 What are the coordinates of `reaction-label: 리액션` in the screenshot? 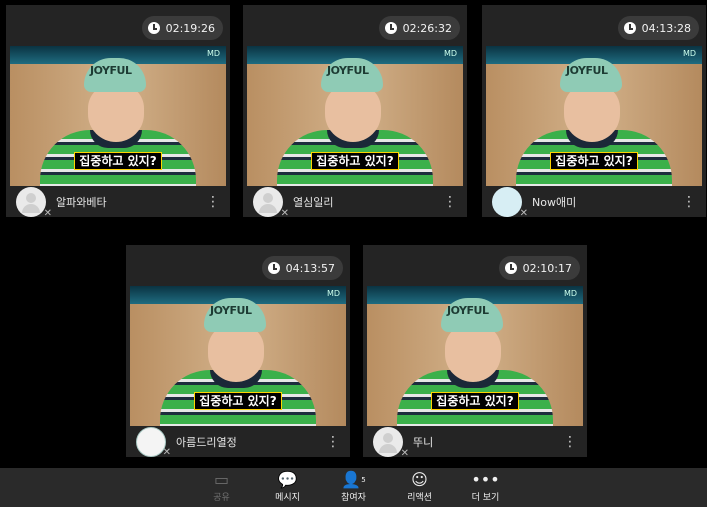 It's located at (419, 498).